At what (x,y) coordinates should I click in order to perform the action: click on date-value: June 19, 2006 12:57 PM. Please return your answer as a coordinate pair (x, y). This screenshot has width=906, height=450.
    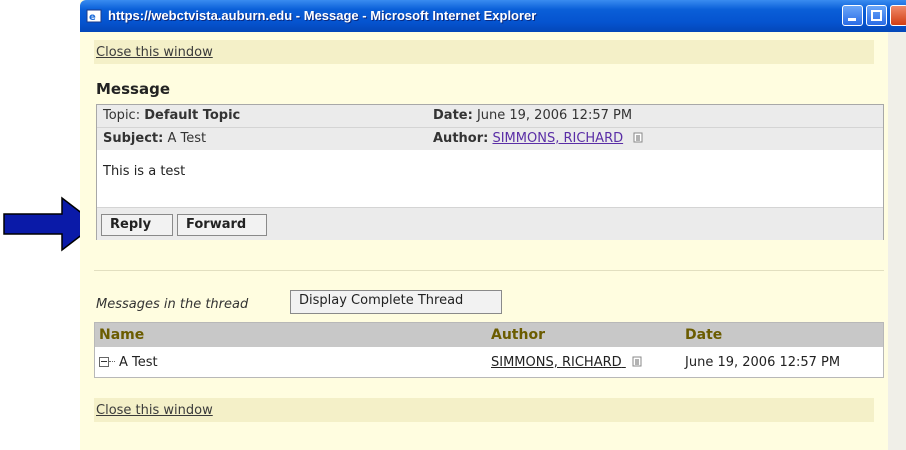
    Looking at the image, I should click on (554, 115).